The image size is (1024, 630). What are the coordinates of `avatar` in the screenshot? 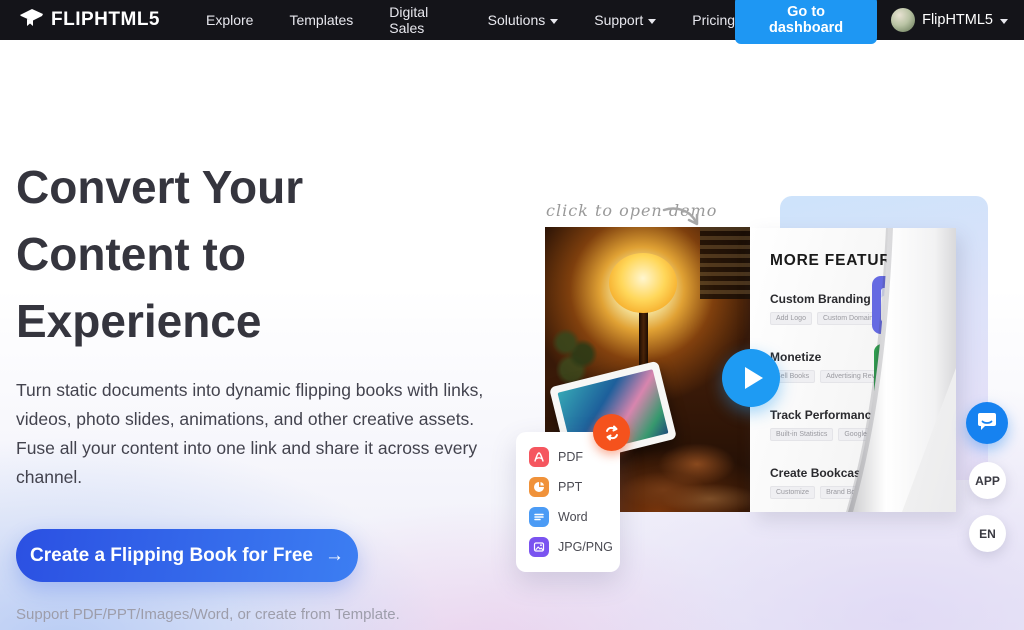 It's located at (903, 20).